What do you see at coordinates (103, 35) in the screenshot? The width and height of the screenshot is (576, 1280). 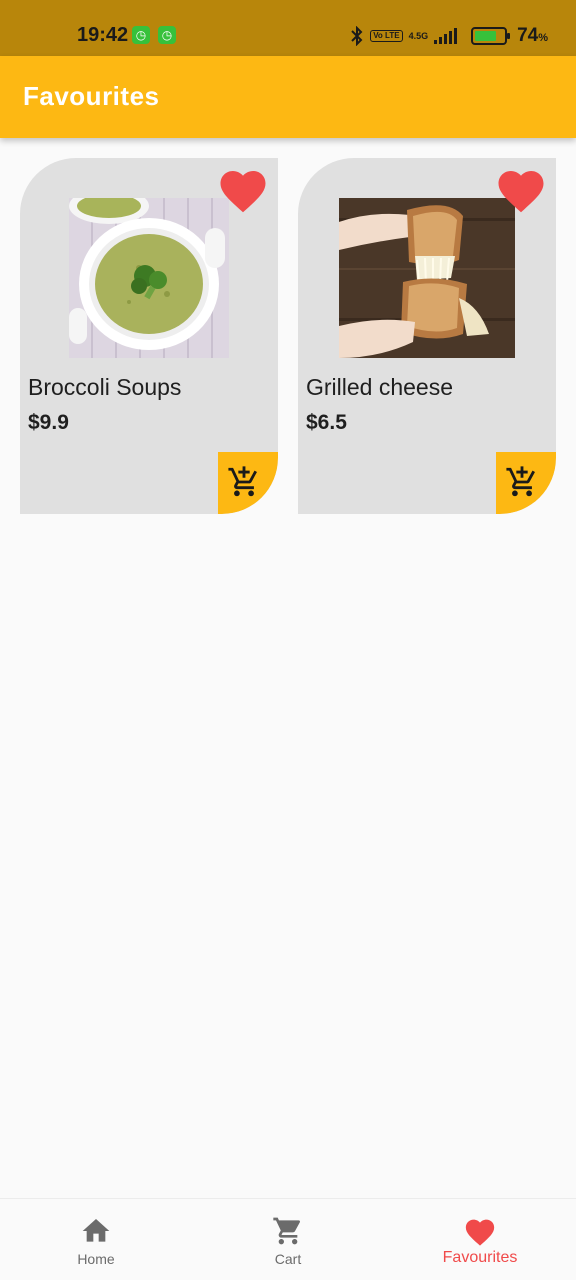 I see `status-time: 19:42` at bounding box center [103, 35].